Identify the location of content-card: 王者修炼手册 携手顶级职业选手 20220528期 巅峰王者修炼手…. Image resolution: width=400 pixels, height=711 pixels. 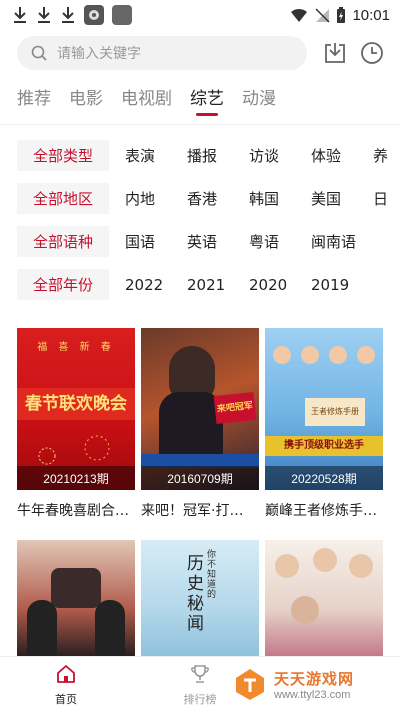
(324, 424).